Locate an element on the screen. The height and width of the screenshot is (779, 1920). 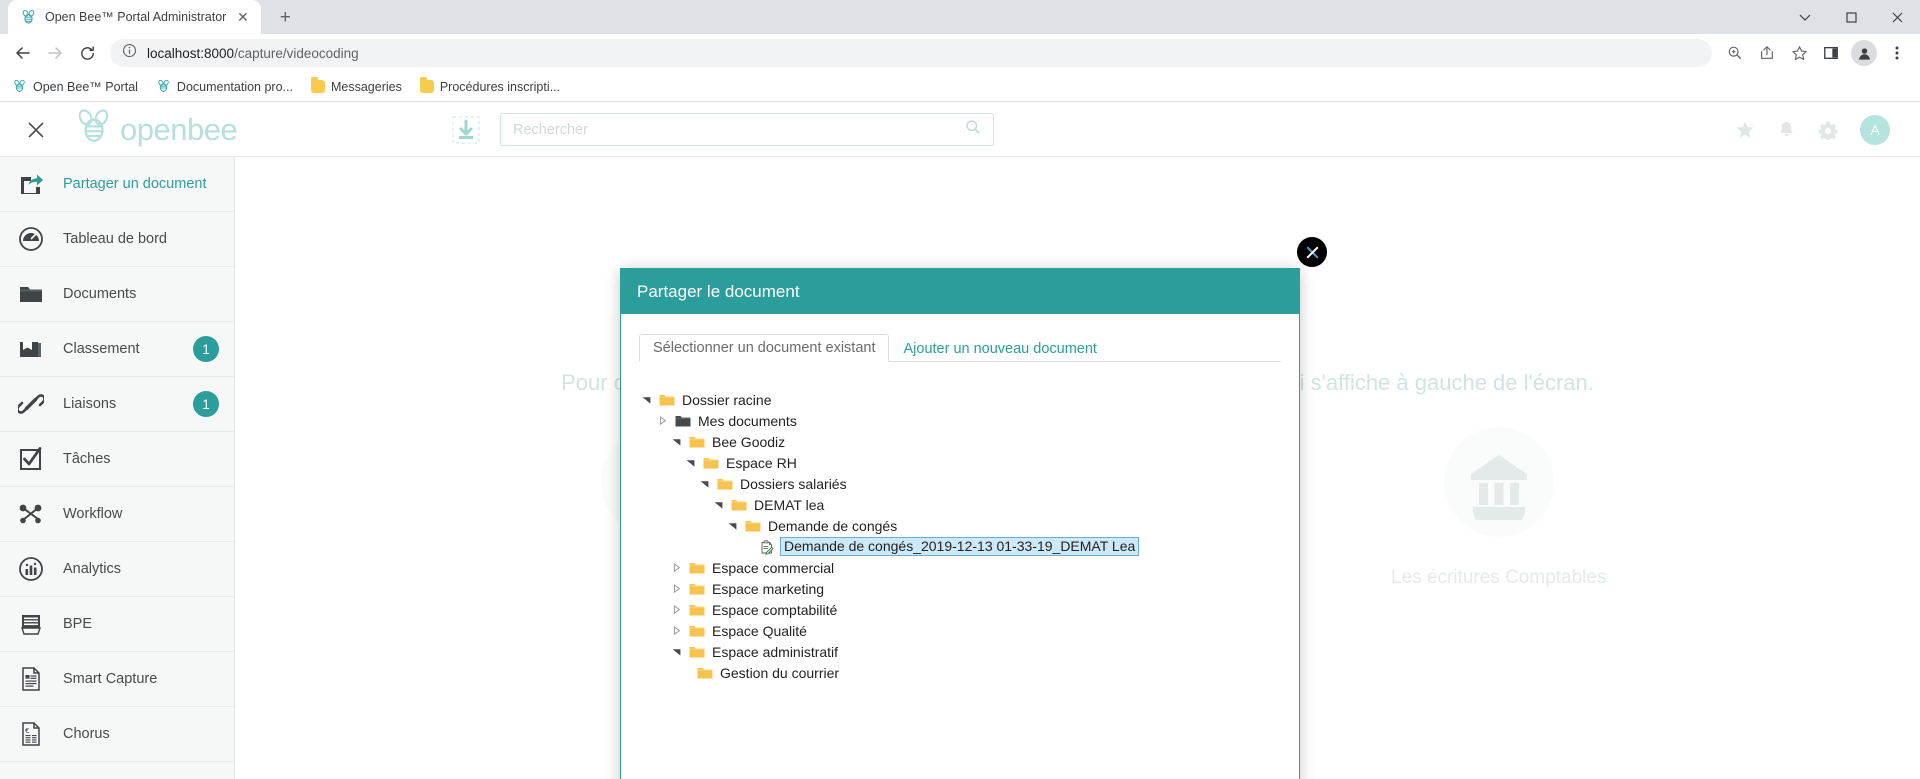
sidebar-item-workflow: Workflow is located at coordinates (117, 514).